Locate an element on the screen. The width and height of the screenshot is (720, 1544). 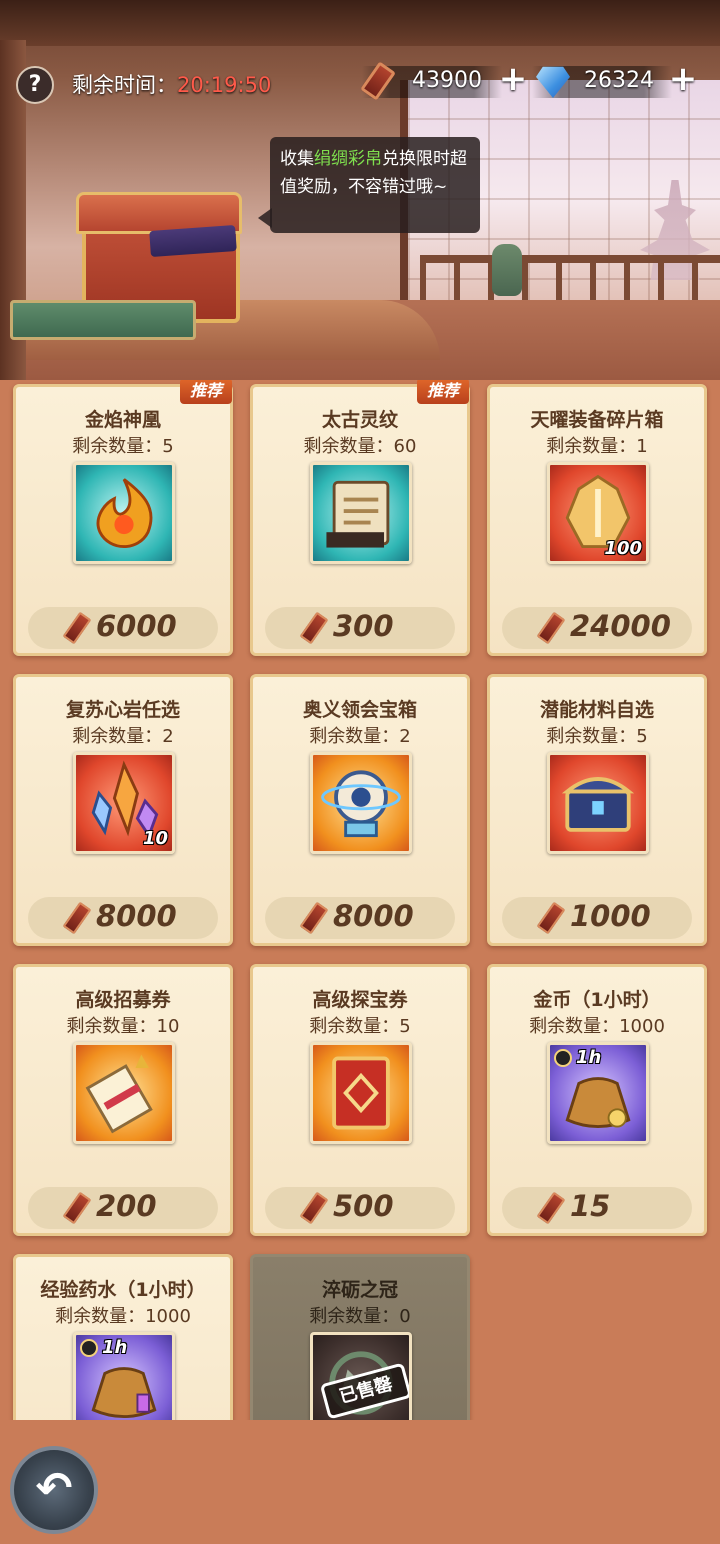
shop-item-card: 高级招募券 剩余数量：10 200 is located at coordinates (123, 1100).